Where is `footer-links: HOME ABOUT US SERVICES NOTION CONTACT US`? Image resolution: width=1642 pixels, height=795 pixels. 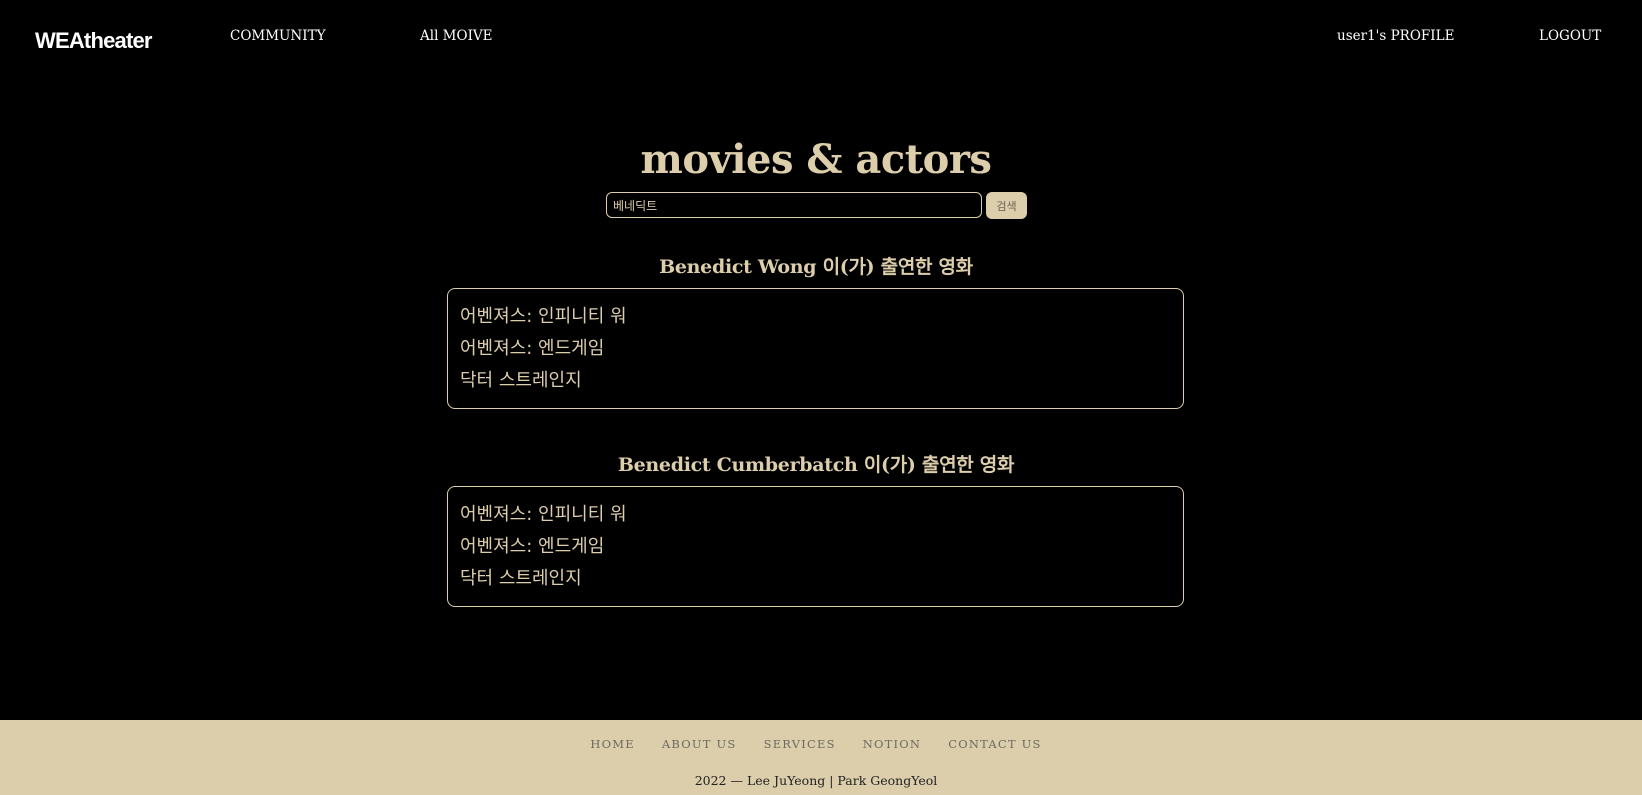 footer-links: HOME ABOUT US SERVICES NOTION CONTACT US is located at coordinates (816, 742).